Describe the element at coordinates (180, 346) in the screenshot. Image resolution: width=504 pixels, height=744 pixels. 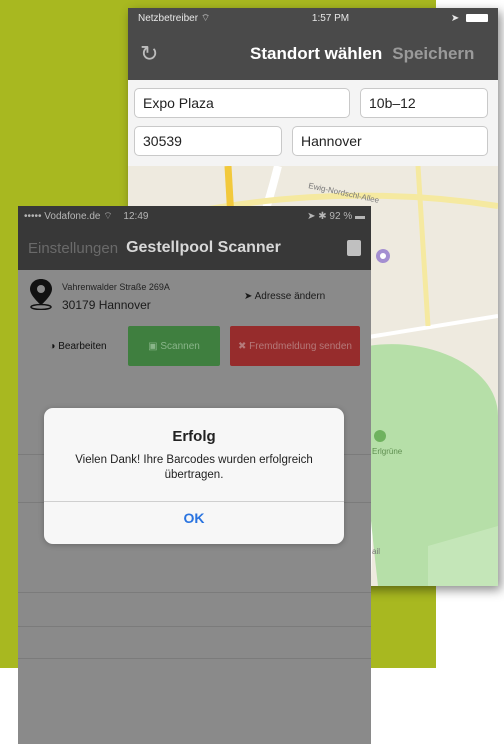
I see `scan-label: Scannen` at that location.